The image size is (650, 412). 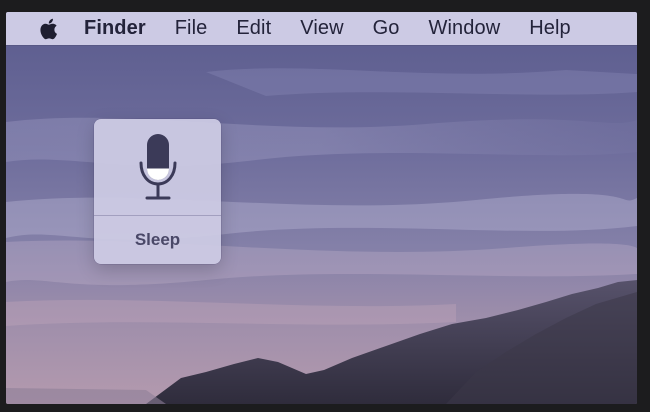 I want to click on voice-status-label: Sleep, so click(x=157, y=239).